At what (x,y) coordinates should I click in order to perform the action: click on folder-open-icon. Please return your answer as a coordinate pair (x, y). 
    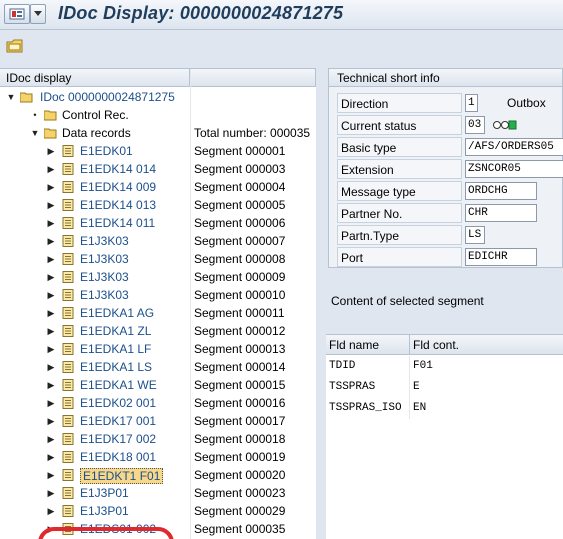
    Looking at the image, I should click on (26, 97).